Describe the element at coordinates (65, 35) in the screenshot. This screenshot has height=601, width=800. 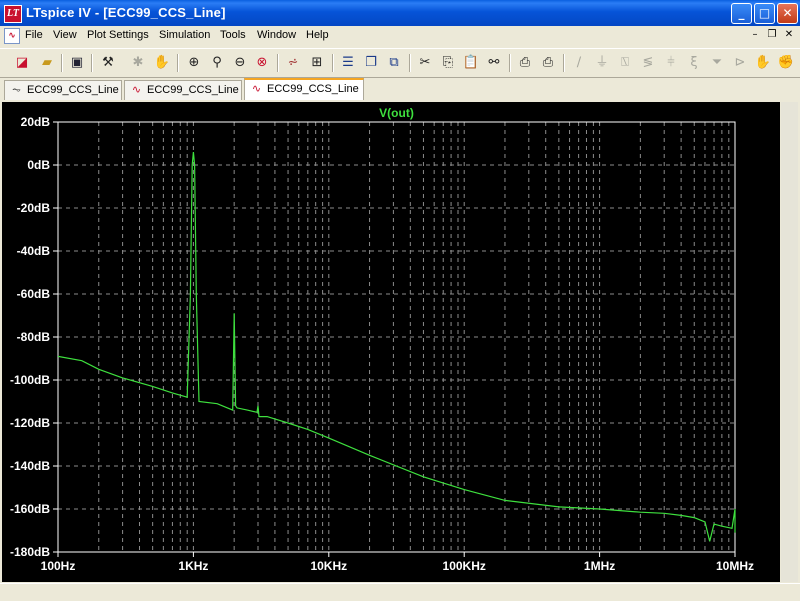
I see `menu-view: View` at that location.